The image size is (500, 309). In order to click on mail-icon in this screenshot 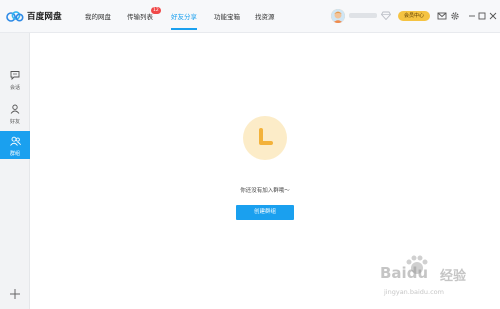, I will do `click(442, 16)`.